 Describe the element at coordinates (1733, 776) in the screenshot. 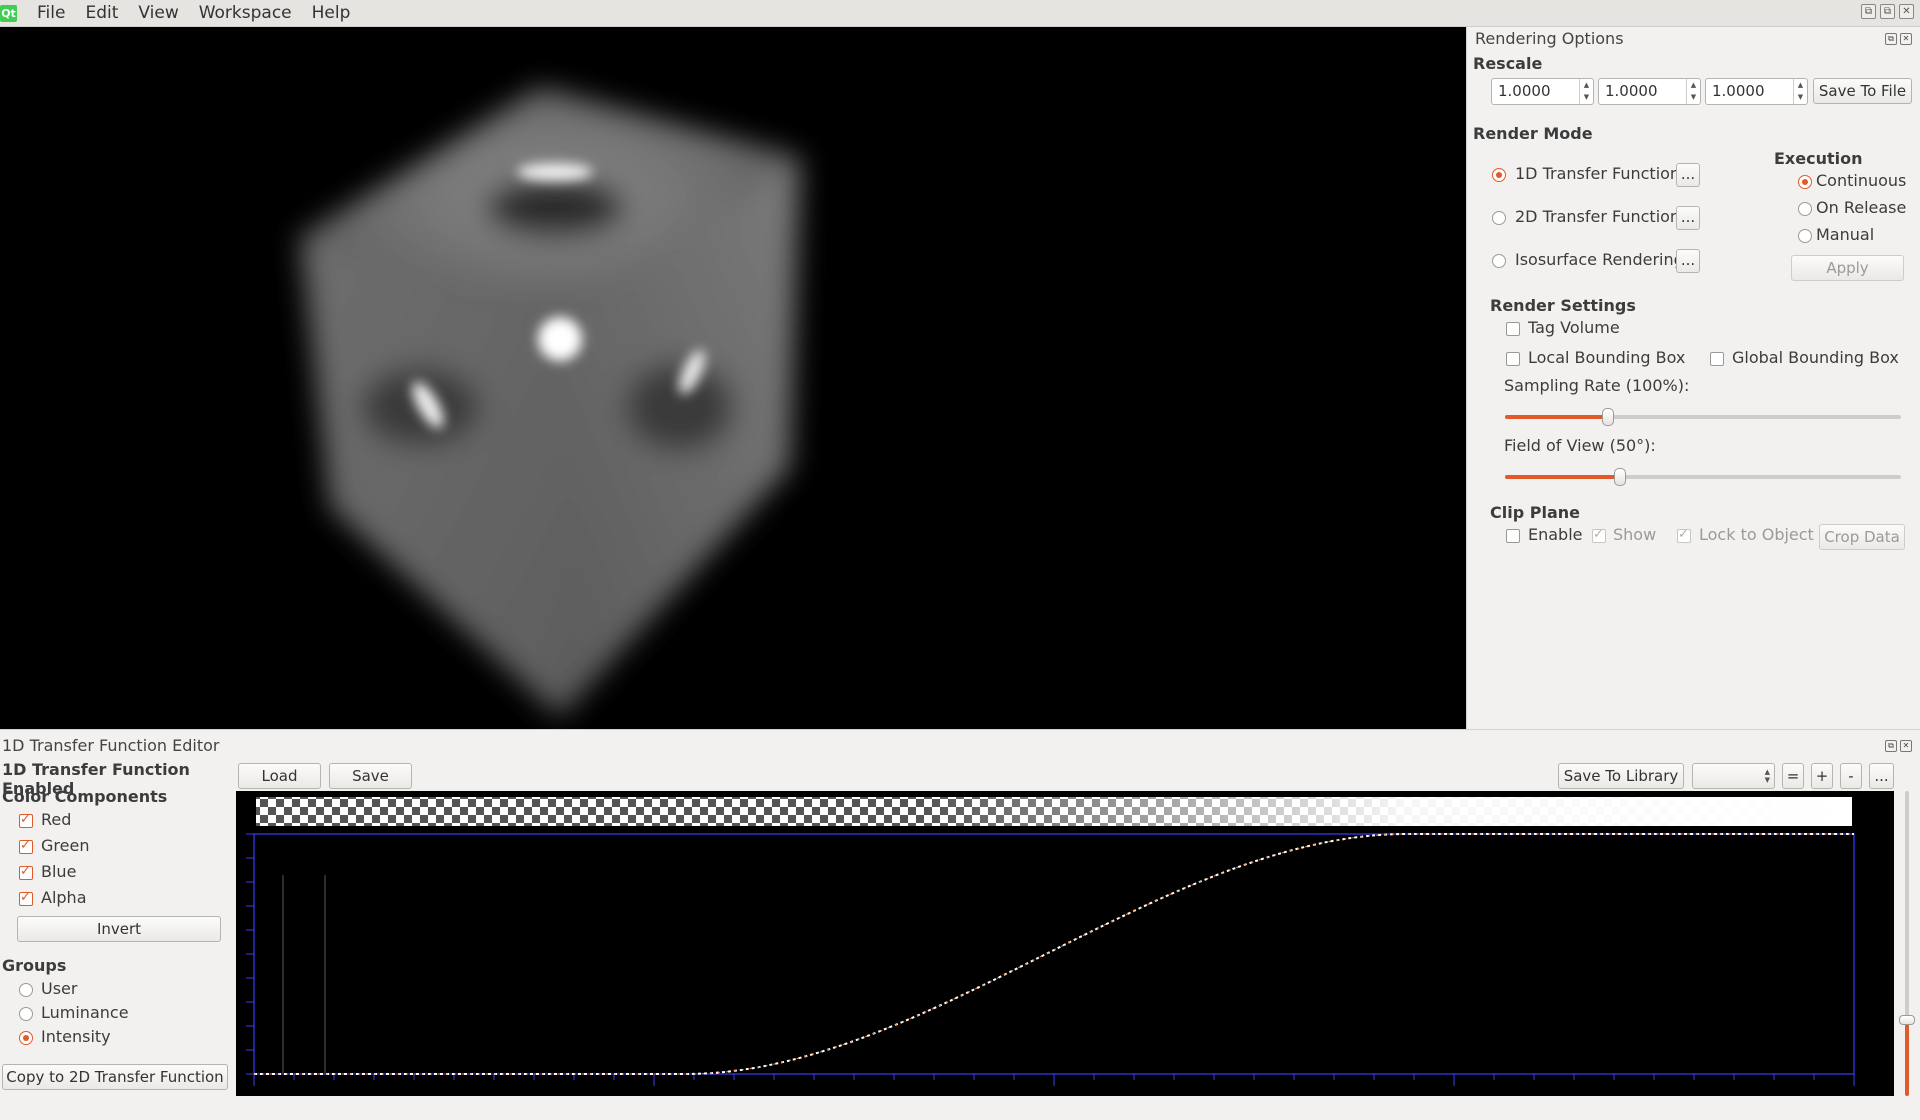

I see `library-combo: ▲ ▼` at that location.